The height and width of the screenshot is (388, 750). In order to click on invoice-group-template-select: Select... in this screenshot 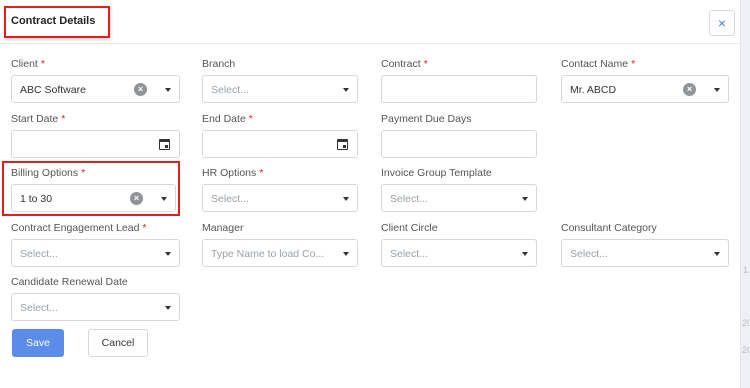, I will do `click(459, 198)`.